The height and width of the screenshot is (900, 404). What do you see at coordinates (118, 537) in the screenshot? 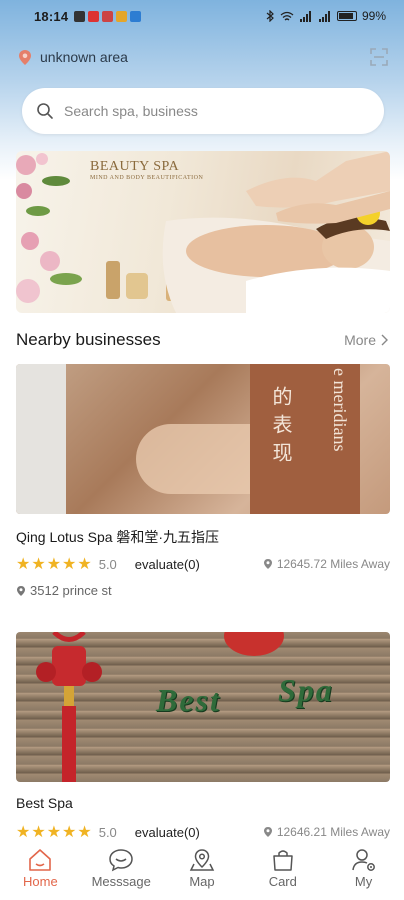
I see `business-name: Qing Lotus Spa 磐和堂·九五指压` at bounding box center [118, 537].